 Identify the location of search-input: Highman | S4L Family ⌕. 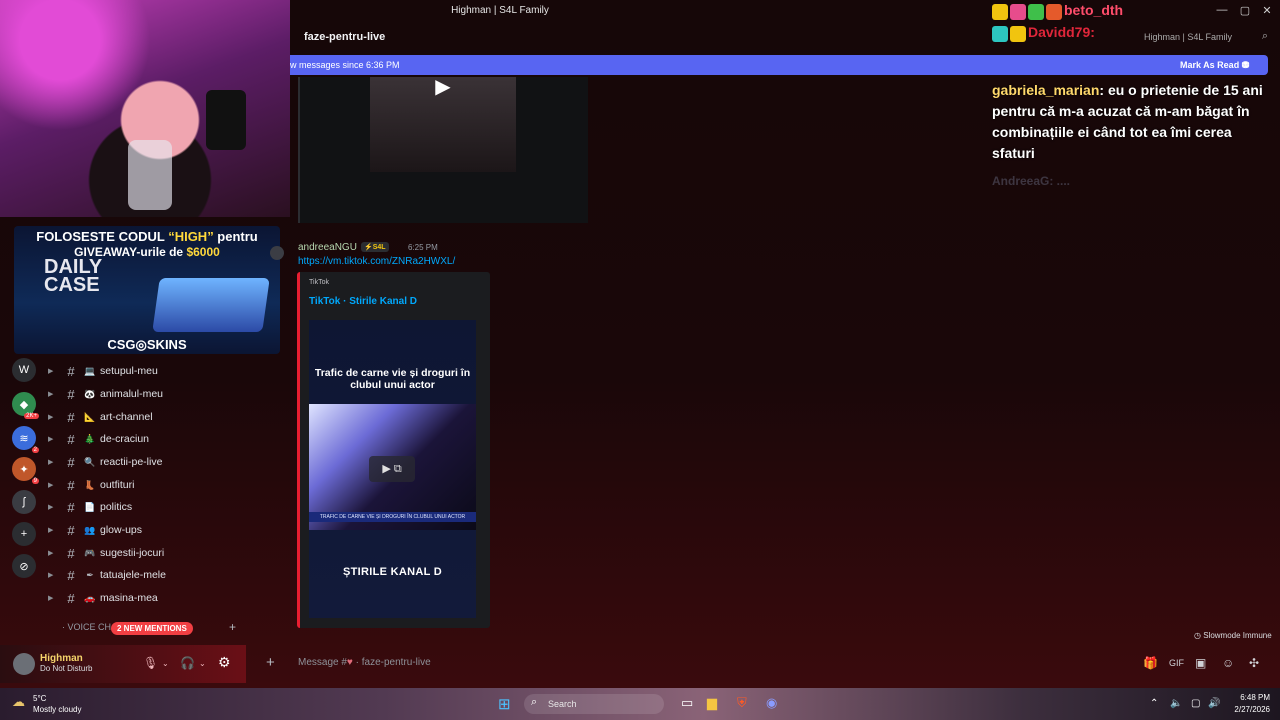
(1202, 38).